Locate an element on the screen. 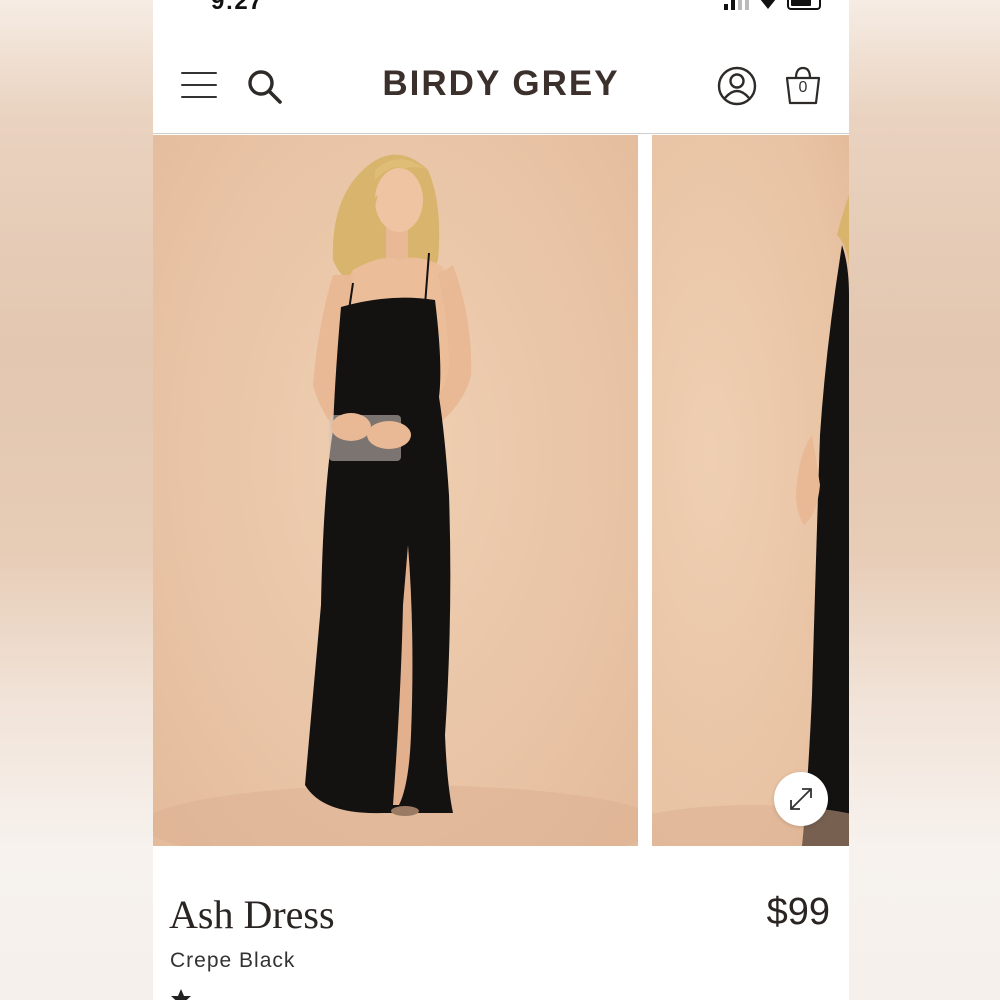 The height and width of the screenshot is (1000, 1000). battery-icon is located at coordinates (804, 5).